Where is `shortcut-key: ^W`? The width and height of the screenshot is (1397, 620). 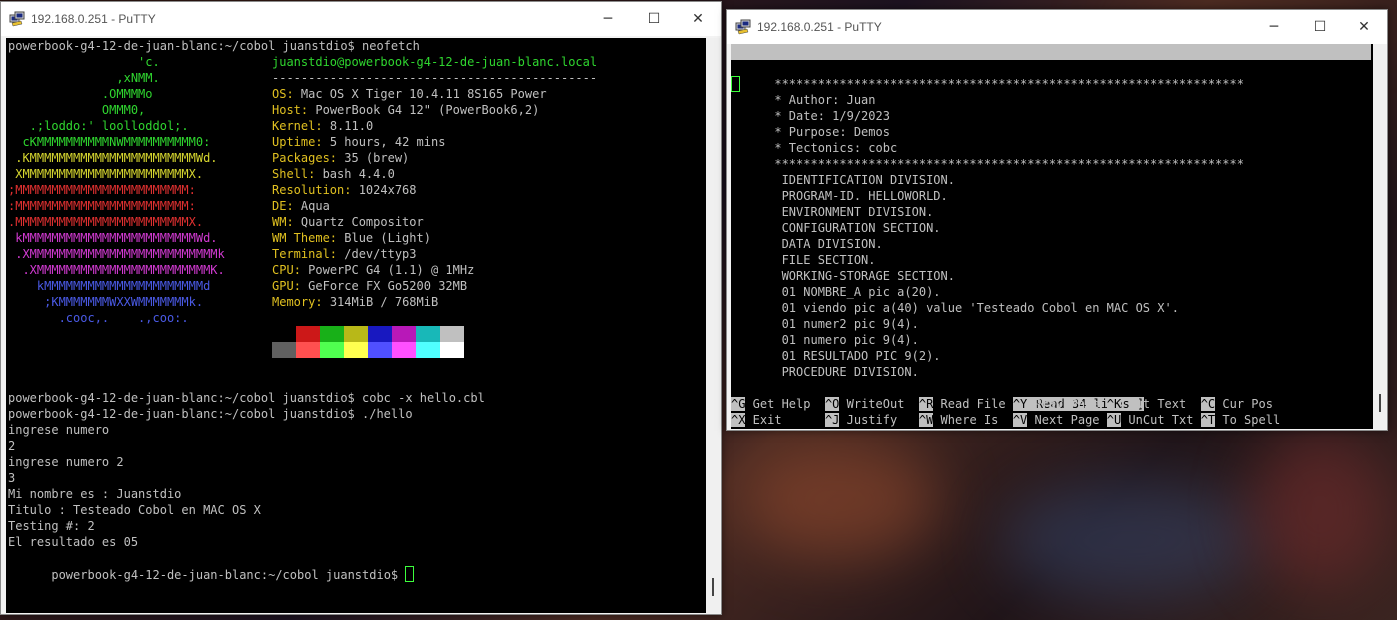
shortcut-key: ^W is located at coordinates (926, 420).